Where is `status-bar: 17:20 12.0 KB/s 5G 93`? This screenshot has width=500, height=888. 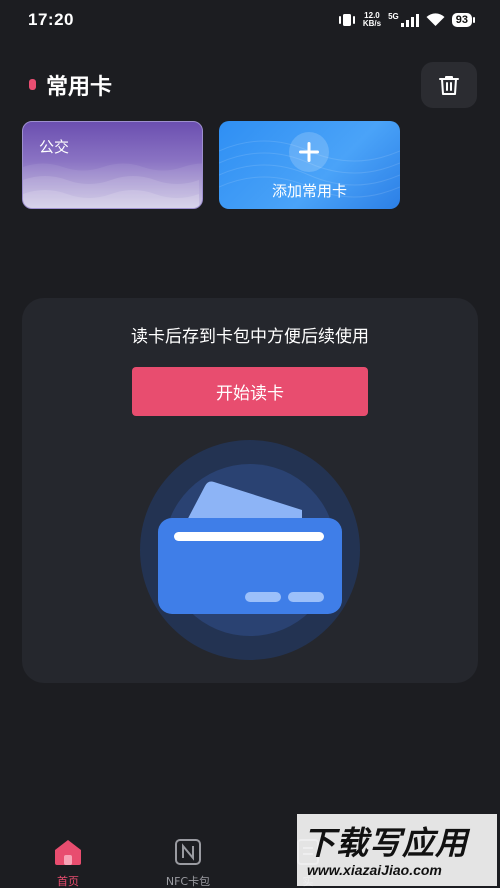 status-bar: 17:20 12.0 KB/s 5G 93 is located at coordinates (250, 20).